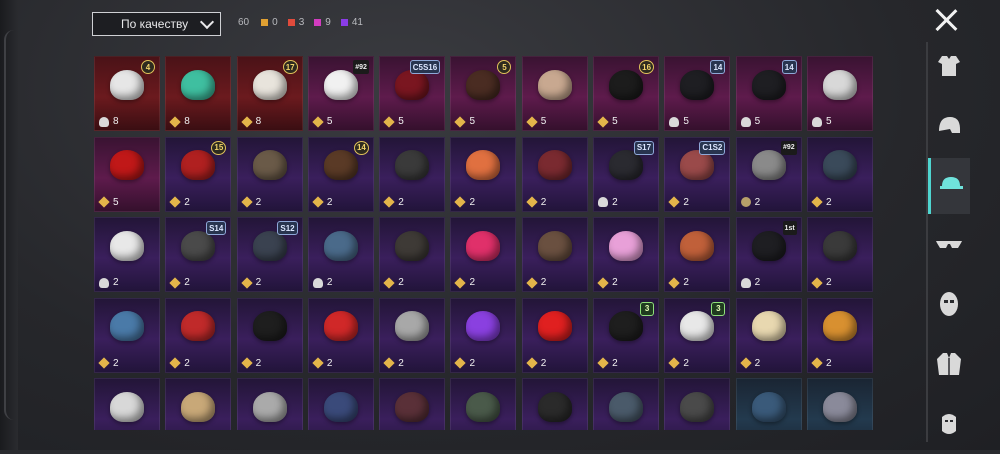  What do you see at coordinates (603, 202) in the screenshot?
I see `cloud-icon` at bounding box center [603, 202].